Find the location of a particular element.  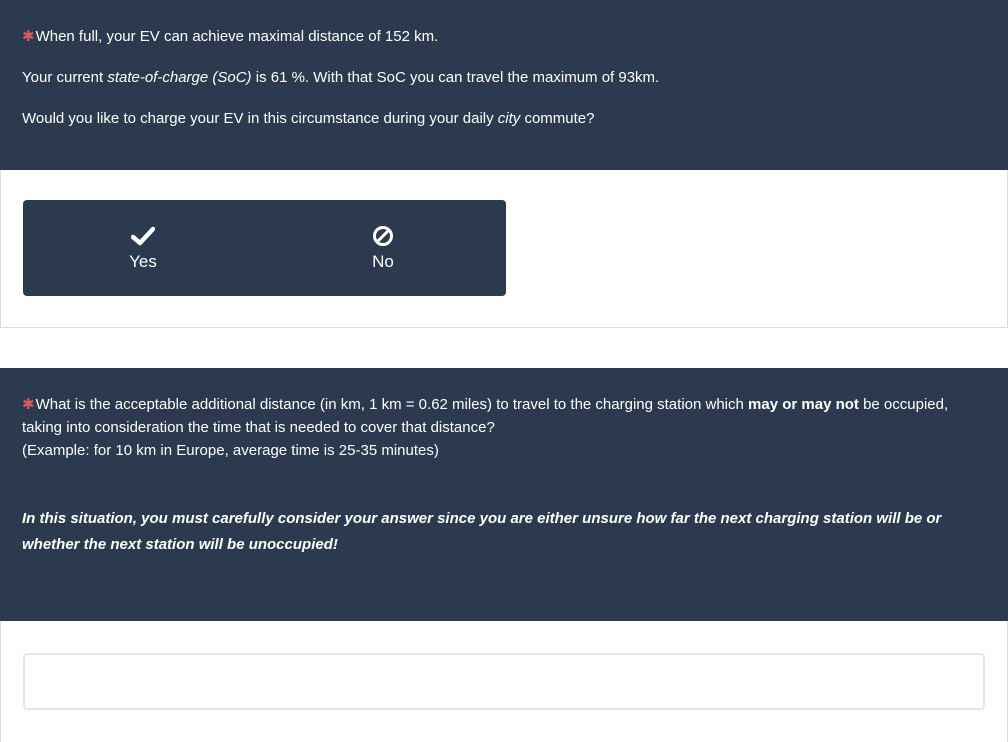

yes-button: Yes is located at coordinates (143, 248).